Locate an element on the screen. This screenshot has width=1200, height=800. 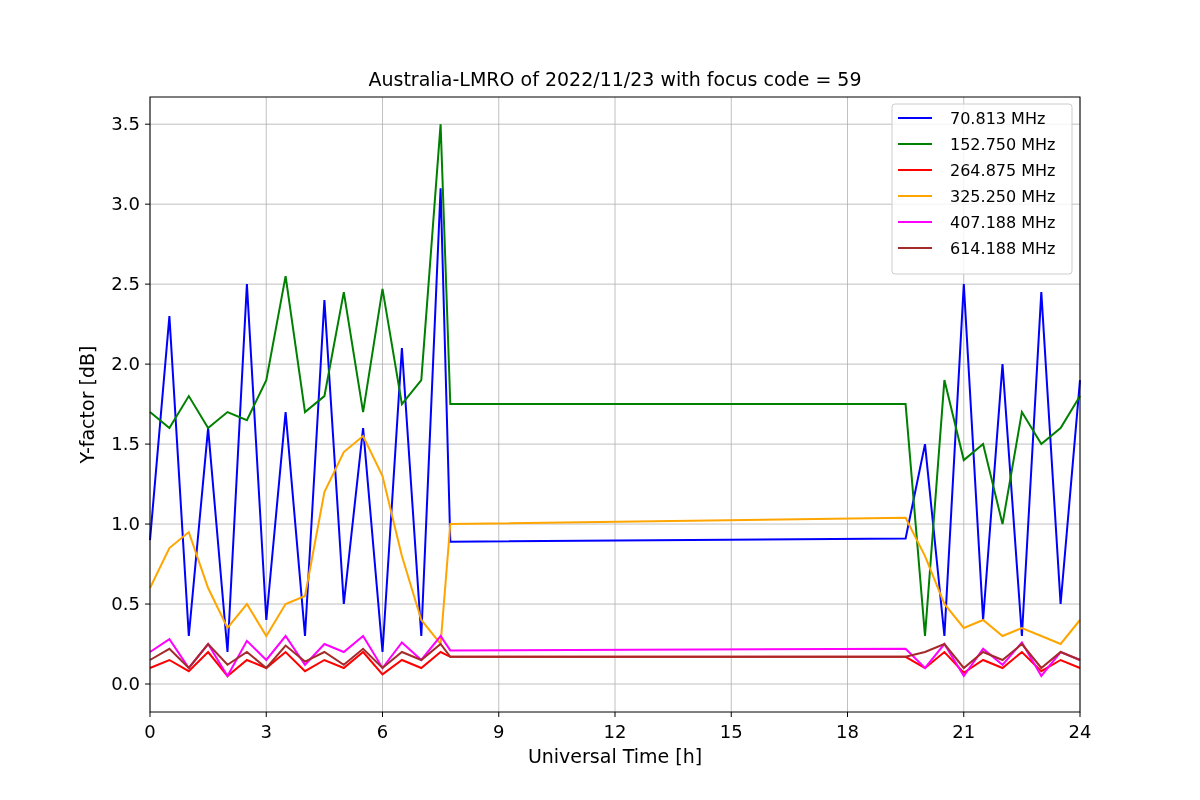
tick-label: 6 is located at coordinates (382, 731).